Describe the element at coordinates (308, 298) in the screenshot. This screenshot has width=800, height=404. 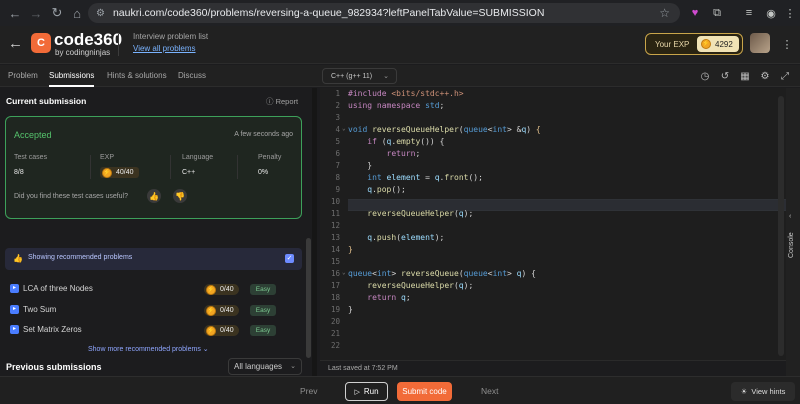
I see `left-scrollbar` at that location.